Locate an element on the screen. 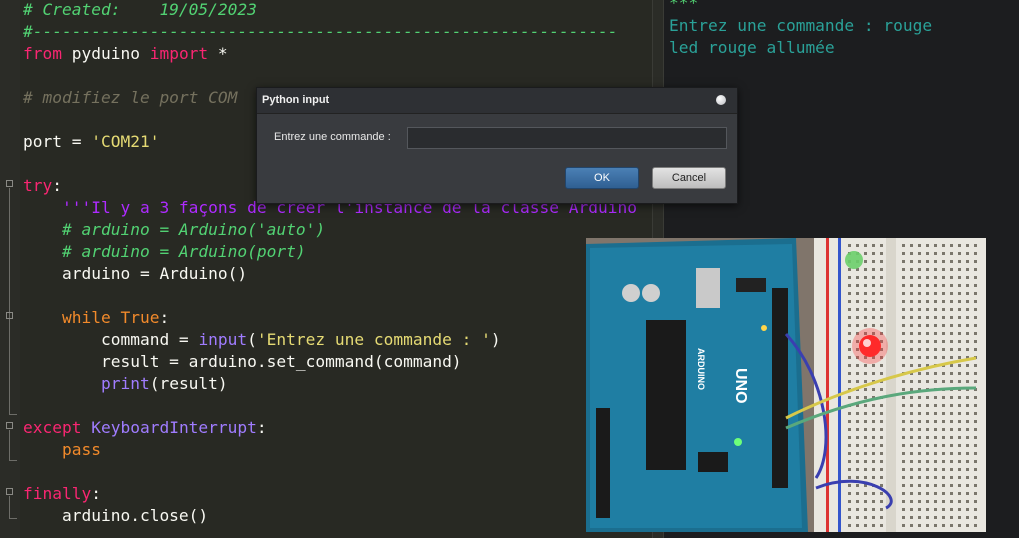 The height and width of the screenshot is (538, 1019). dialog-titlebar: Python input is located at coordinates (497, 101).